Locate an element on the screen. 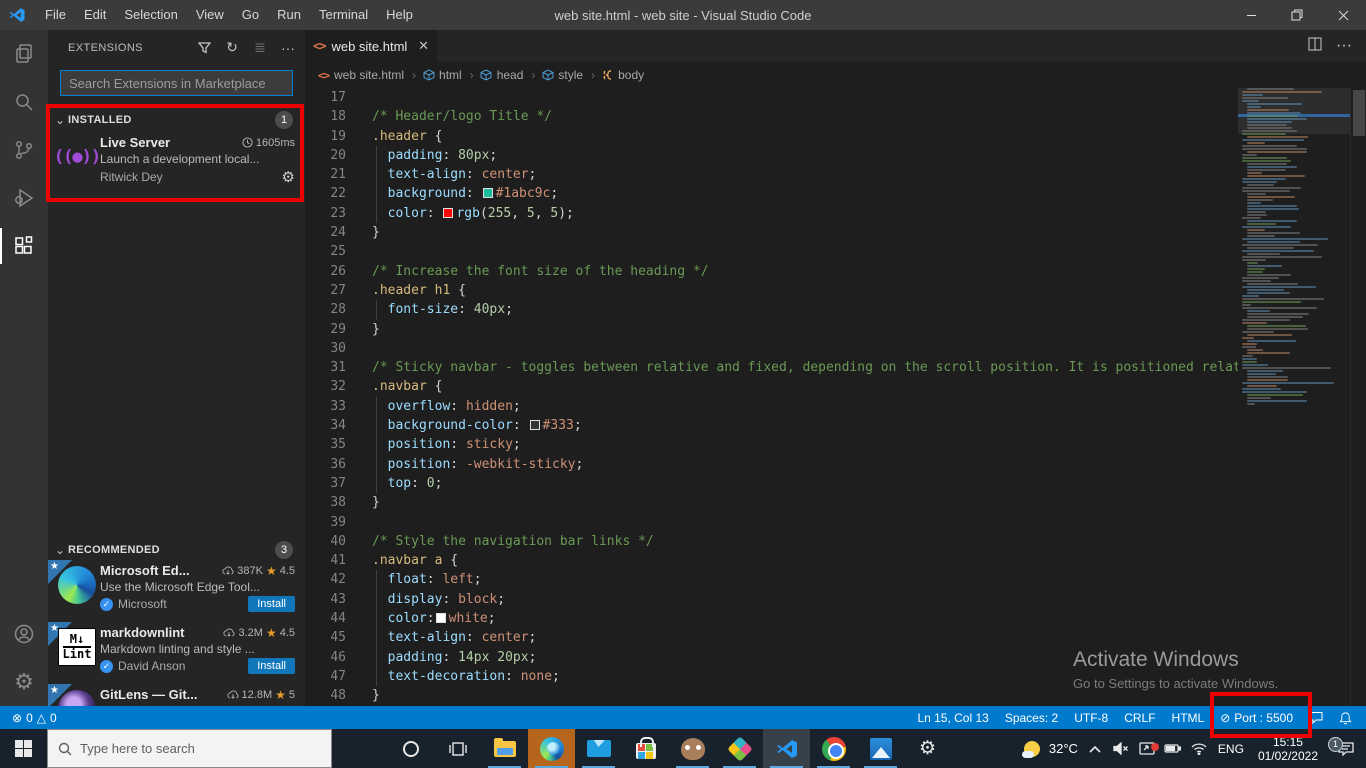  language-mode: HTML is located at coordinates (1188, 717).